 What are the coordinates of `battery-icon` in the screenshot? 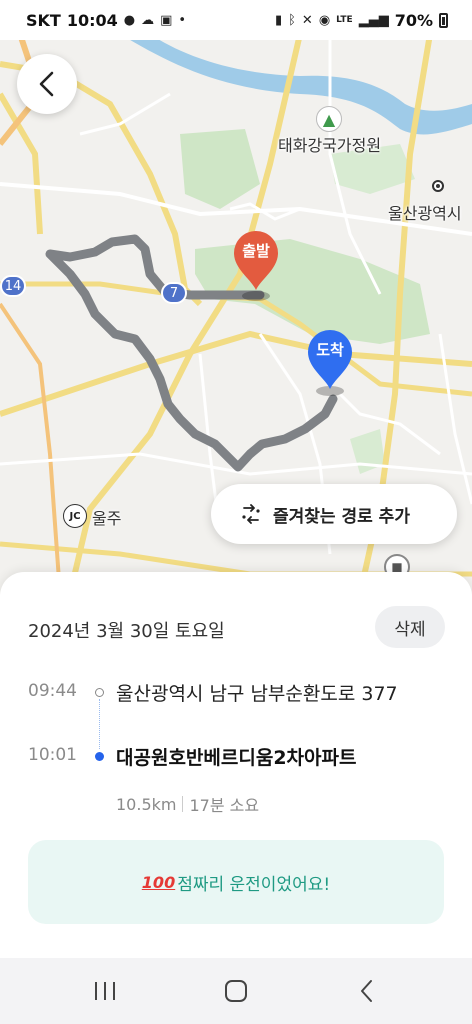 It's located at (443, 20).